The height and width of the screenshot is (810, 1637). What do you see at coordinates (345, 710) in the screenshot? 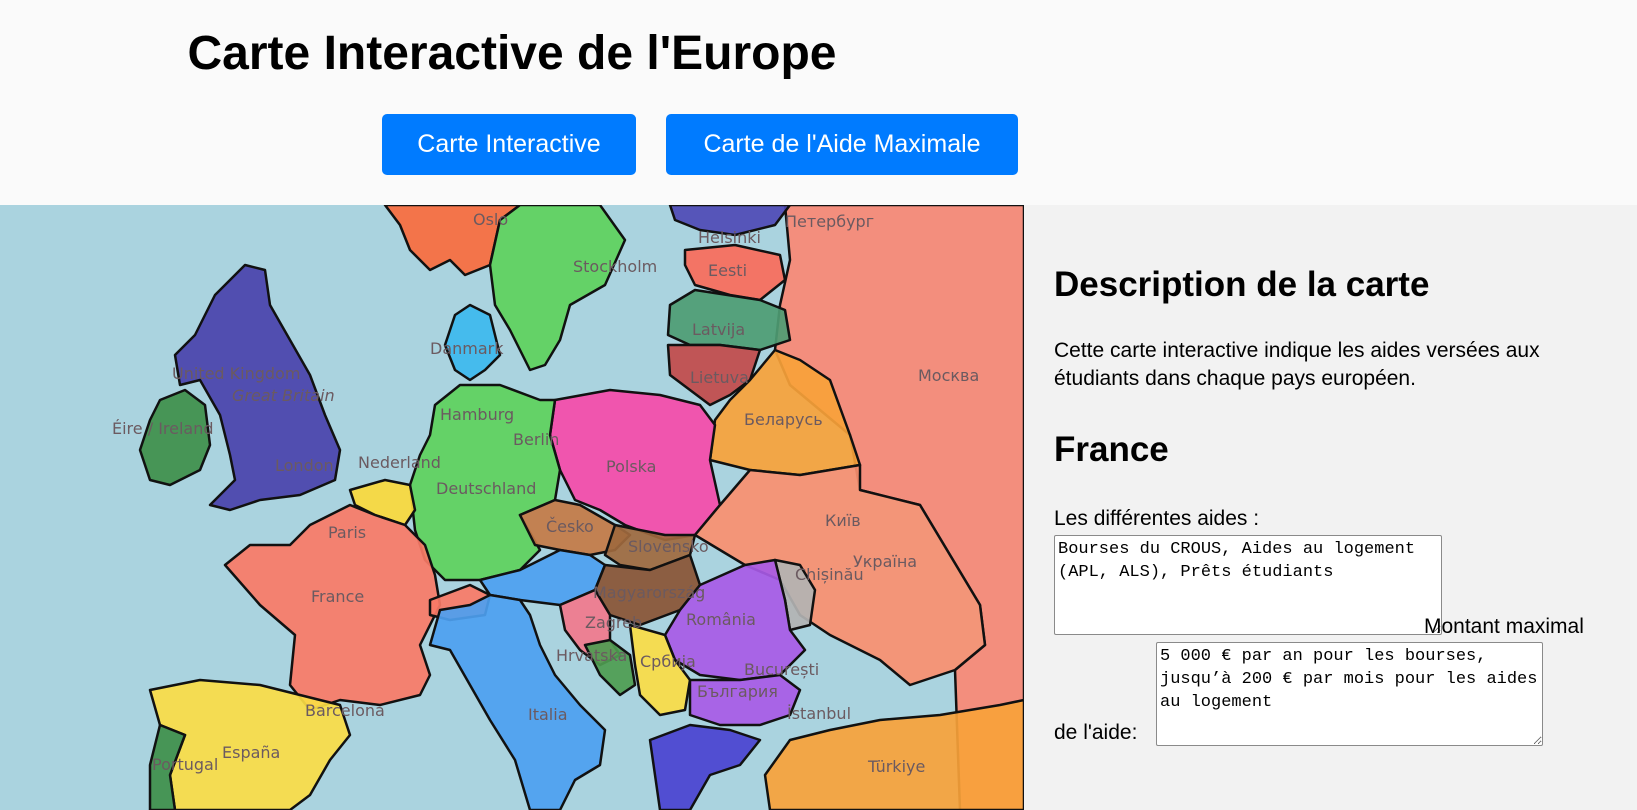
I see `map-label-barcelona: Barcelona` at bounding box center [345, 710].